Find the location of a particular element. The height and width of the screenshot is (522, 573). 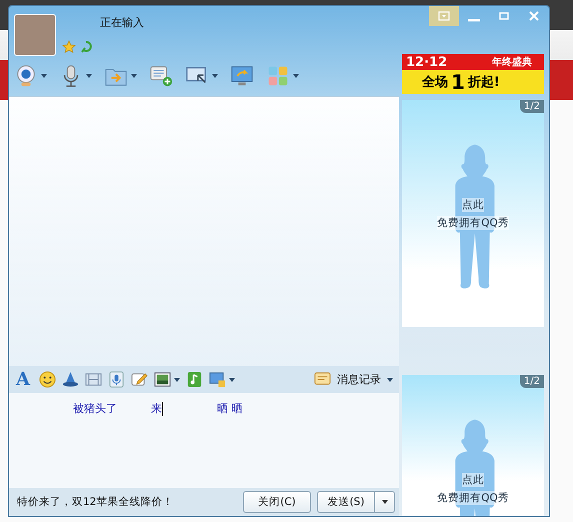

message-input-field: 被猪头了 来 晒 晒 is located at coordinates (204, 440).